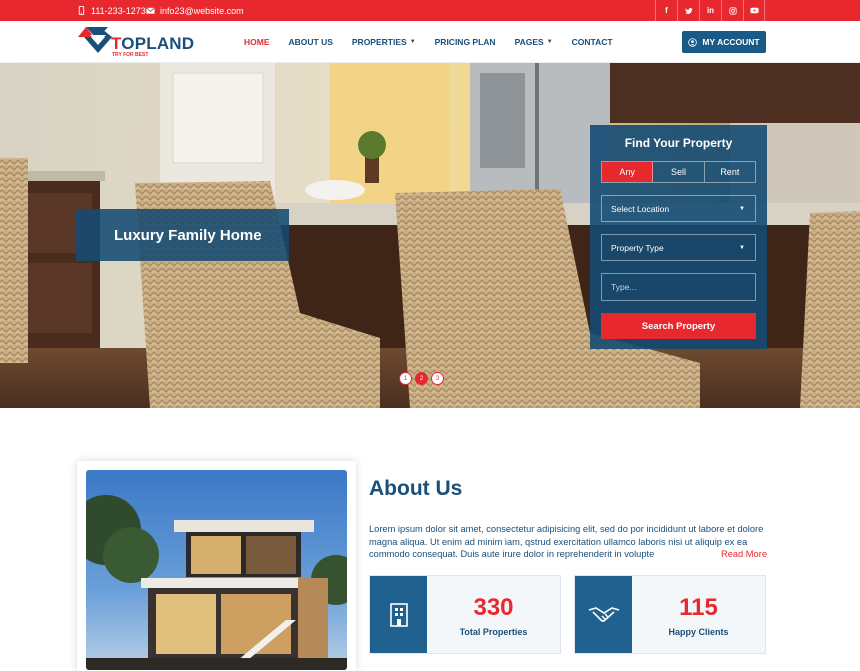 The image size is (860, 671). Describe the element at coordinates (678, 326) in the screenshot. I see `search-property-button: Search Property` at that location.